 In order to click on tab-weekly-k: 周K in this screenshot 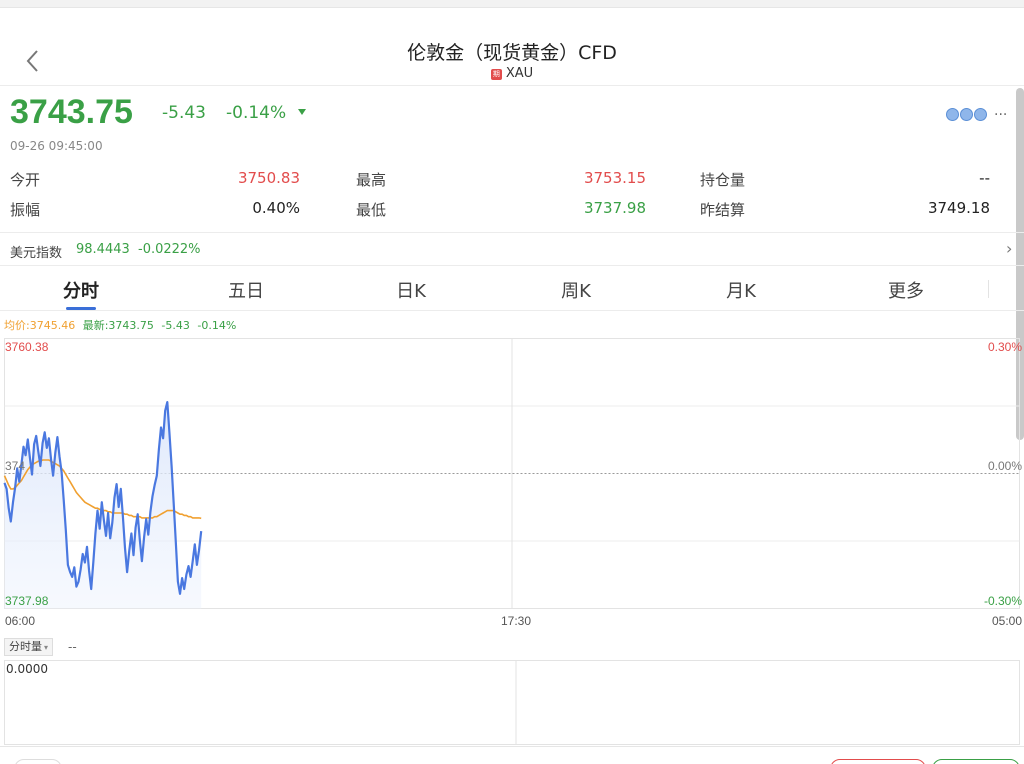, I will do `click(576, 290)`.